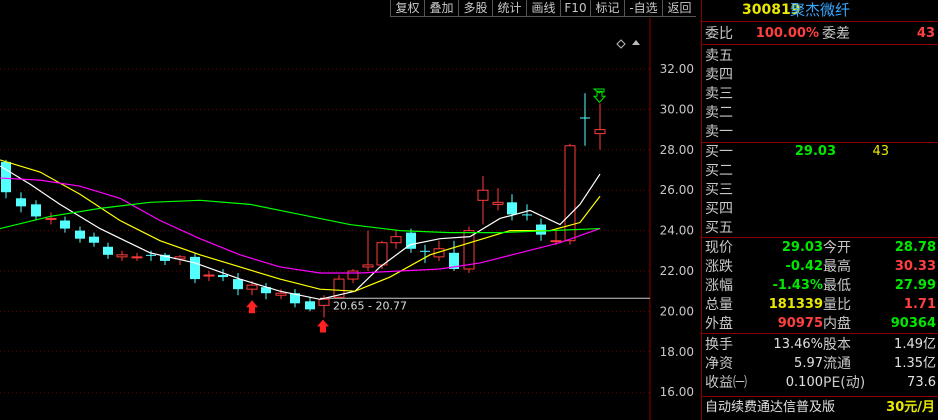 This screenshot has height=420, width=938. What do you see at coordinates (844, 383) in the screenshot?
I see `stat-label: PE(动)` at bounding box center [844, 383].